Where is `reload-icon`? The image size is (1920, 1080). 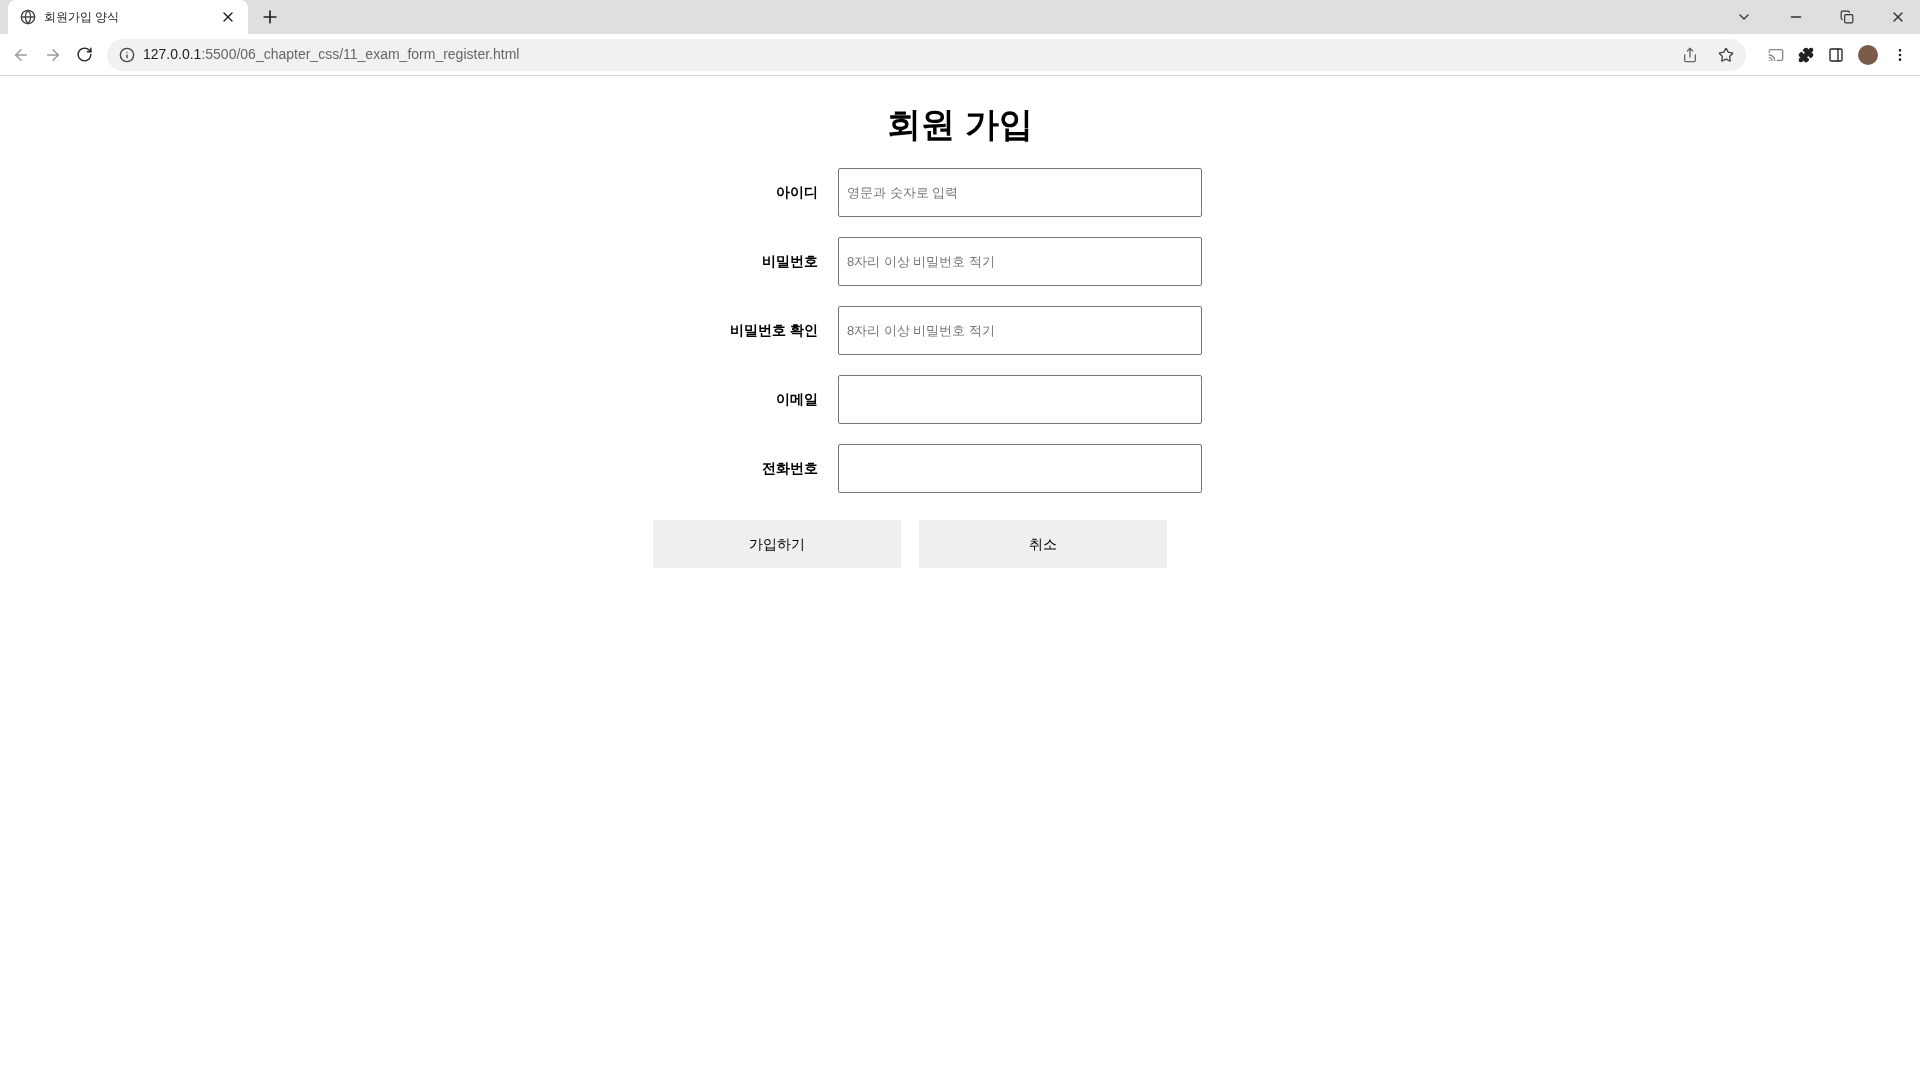
reload-icon is located at coordinates (84, 54).